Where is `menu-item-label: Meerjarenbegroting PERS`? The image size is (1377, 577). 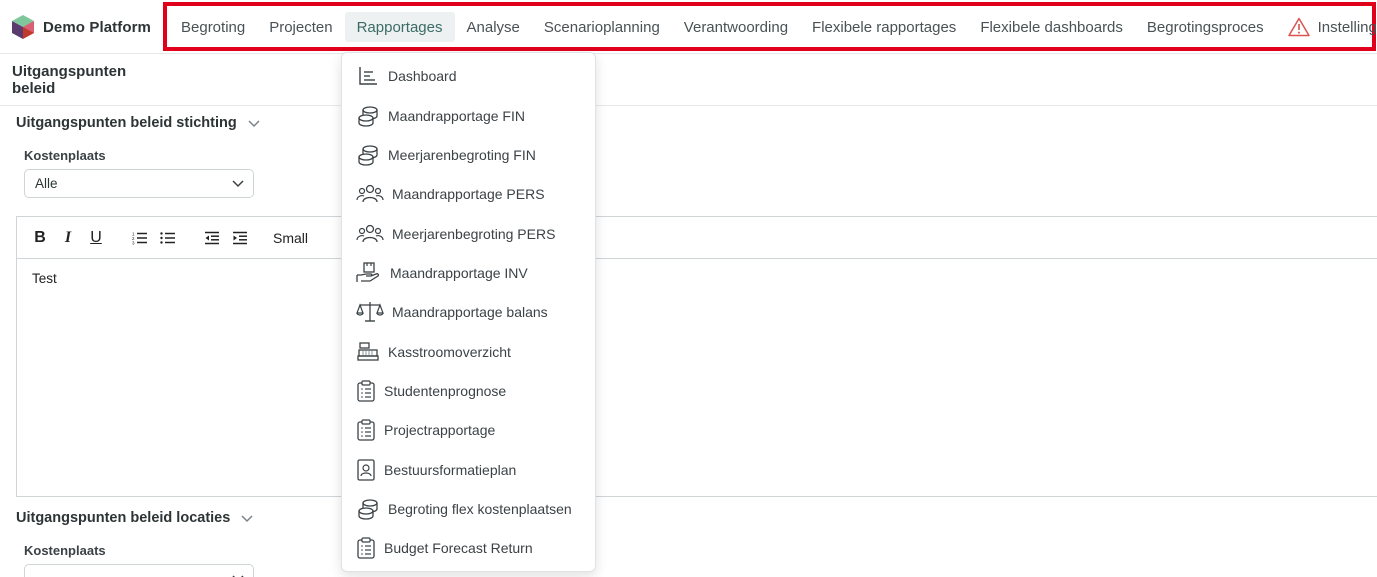
menu-item-label: Meerjarenbegroting PERS is located at coordinates (474, 234).